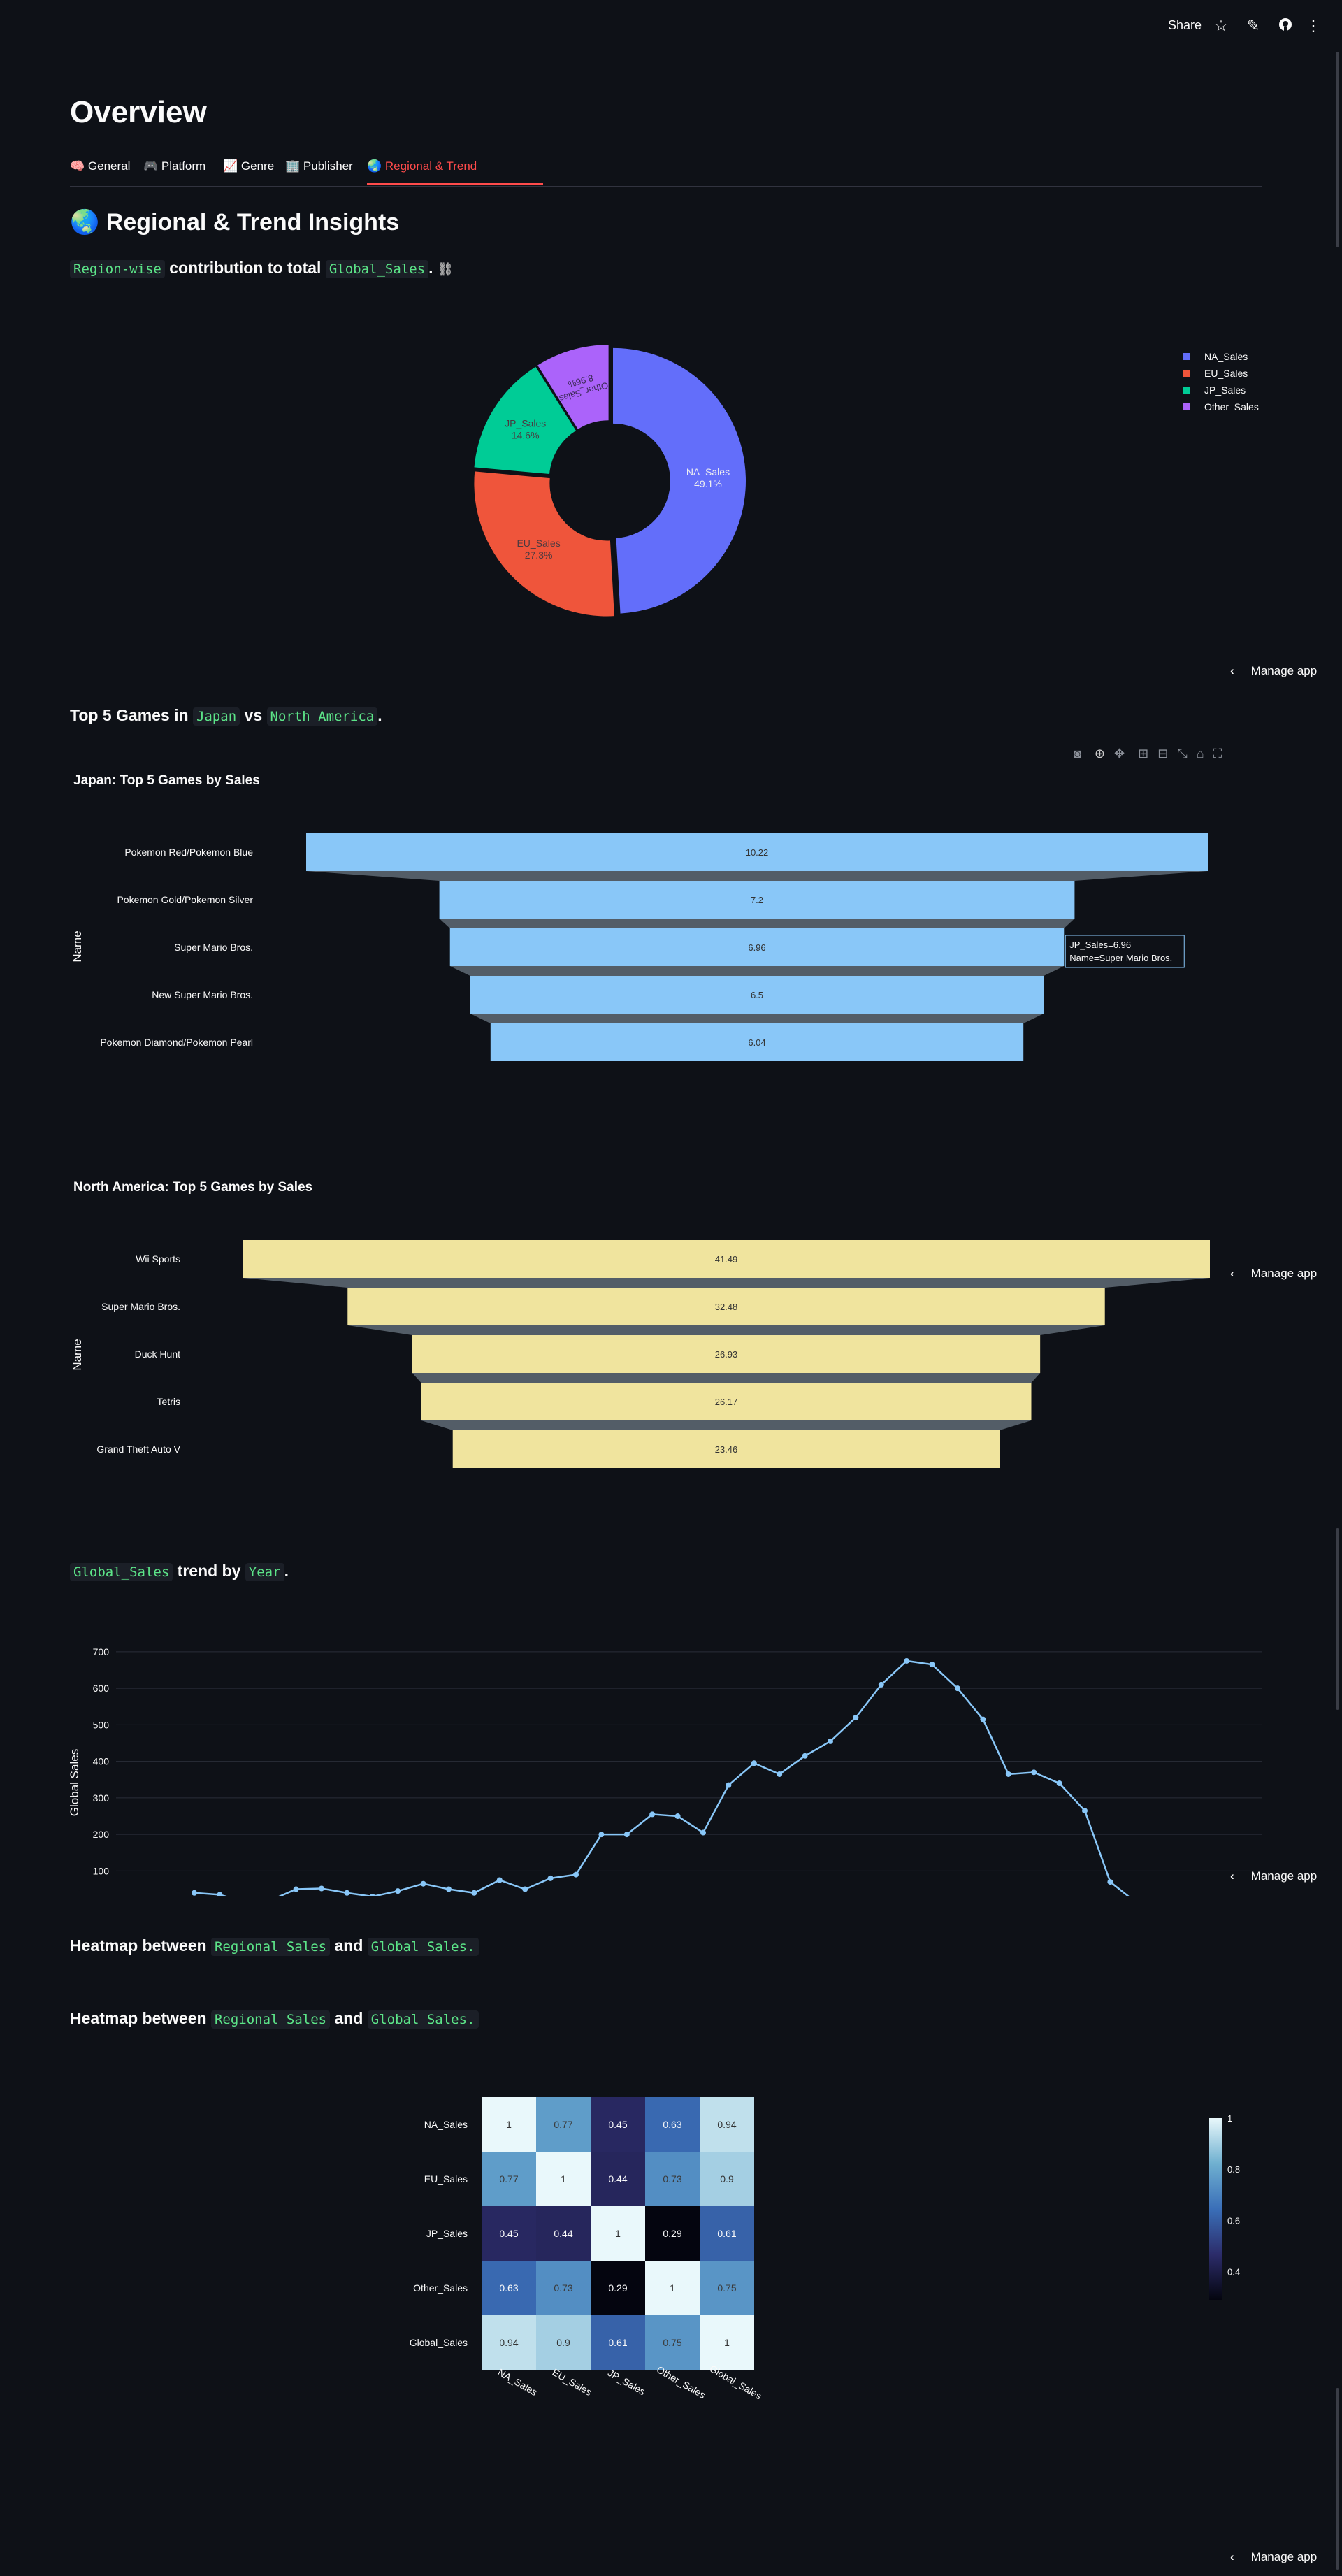 Image resolution: width=1342 pixels, height=2576 pixels. What do you see at coordinates (101, 1798) in the screenshot?
I see `y-tick-label: 300` at bounding box center [101, 1798].